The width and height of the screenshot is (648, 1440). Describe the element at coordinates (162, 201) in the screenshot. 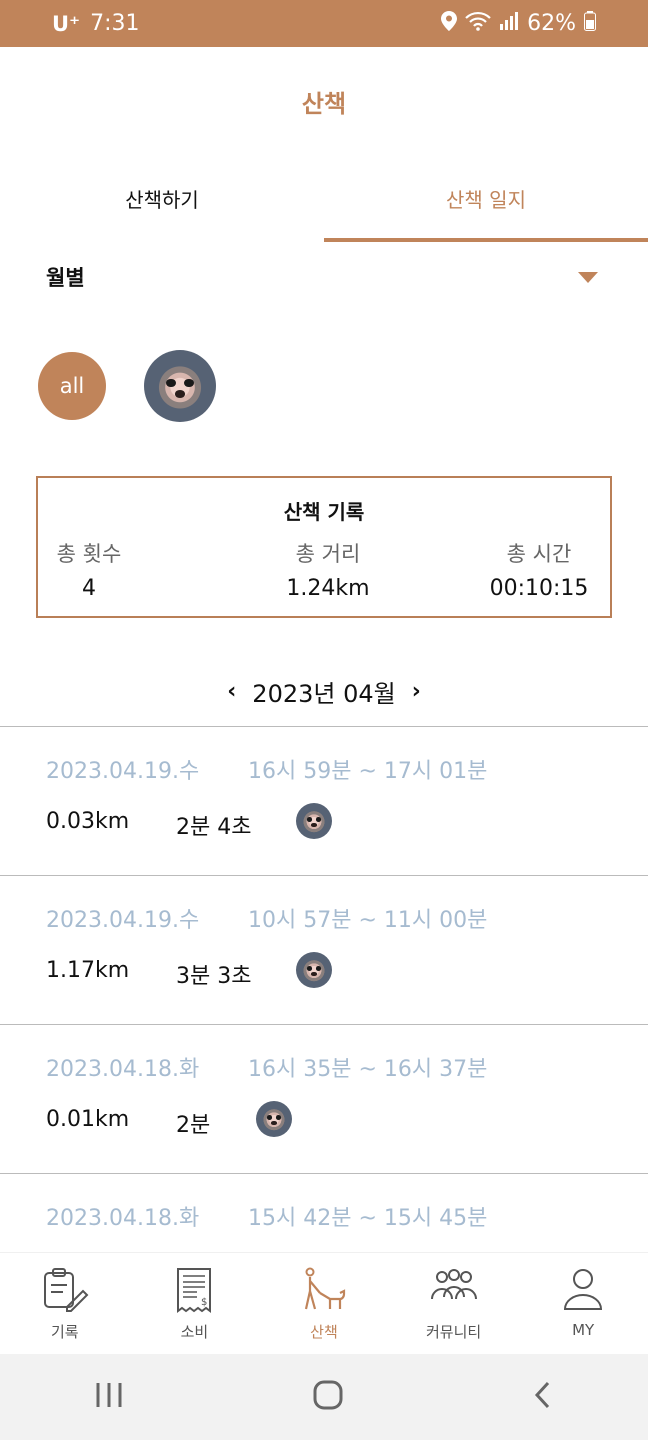

I see `tab-walk: 산책하기` at that location.